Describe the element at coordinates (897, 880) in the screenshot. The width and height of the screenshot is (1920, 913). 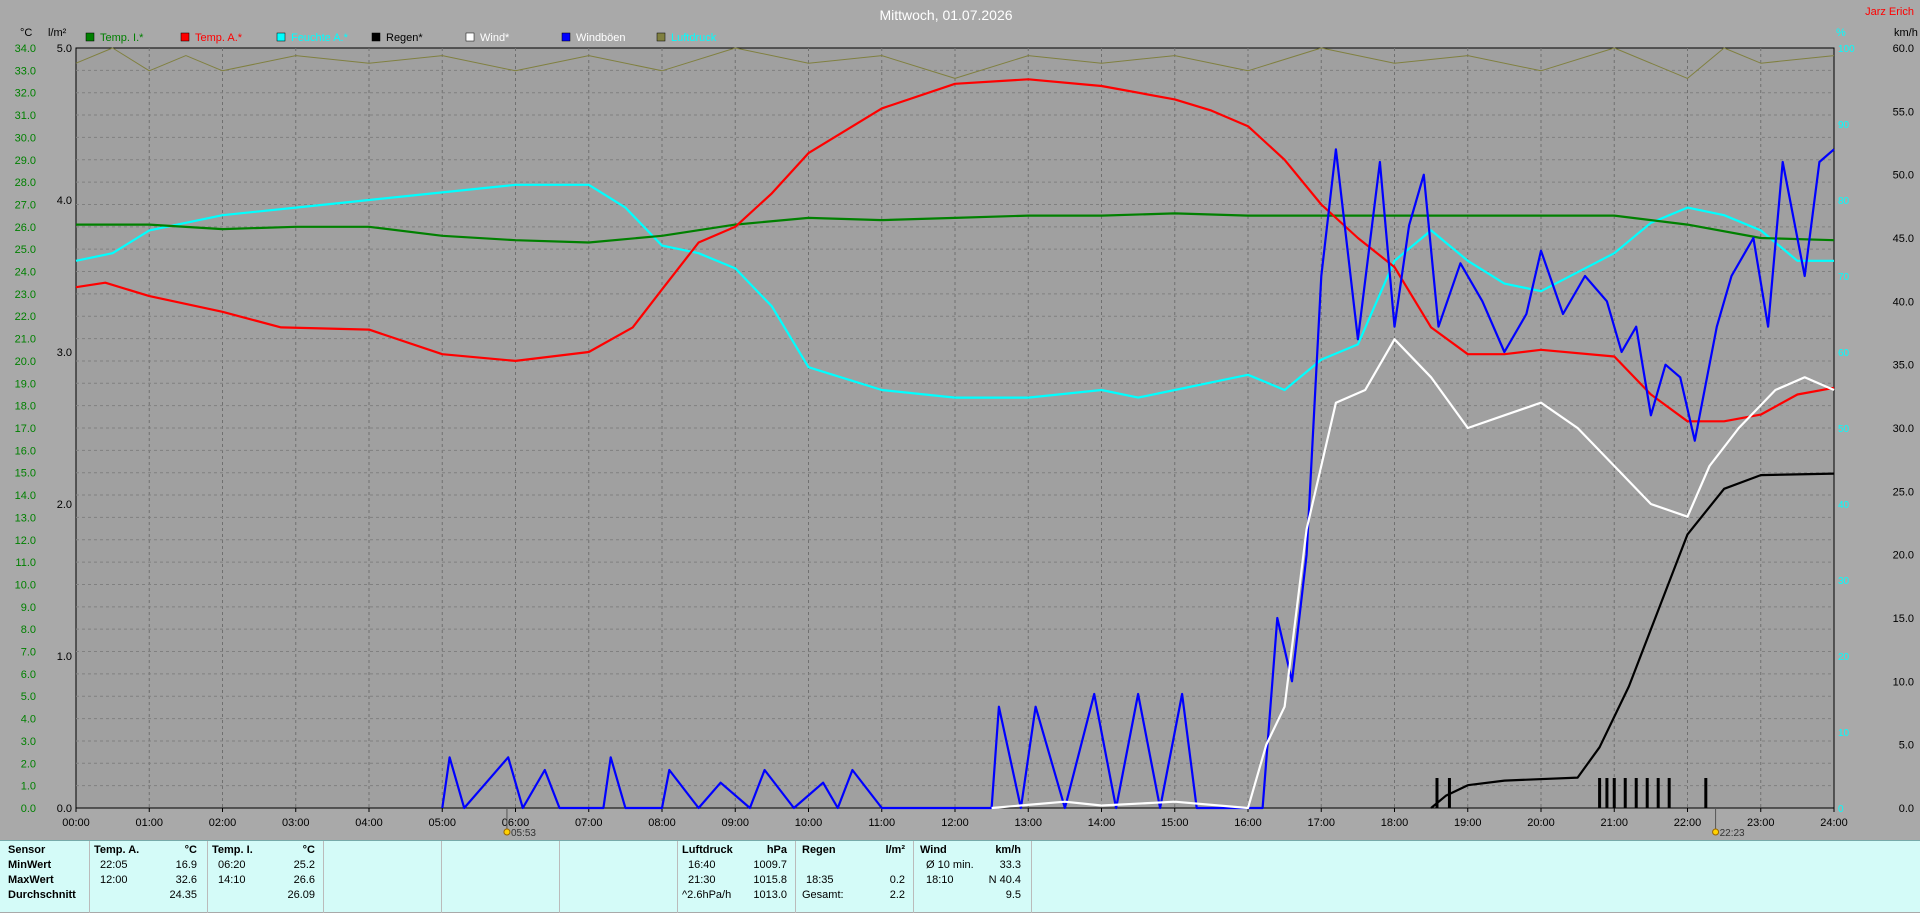
I see `rain-max-val: 0.2` at that location.